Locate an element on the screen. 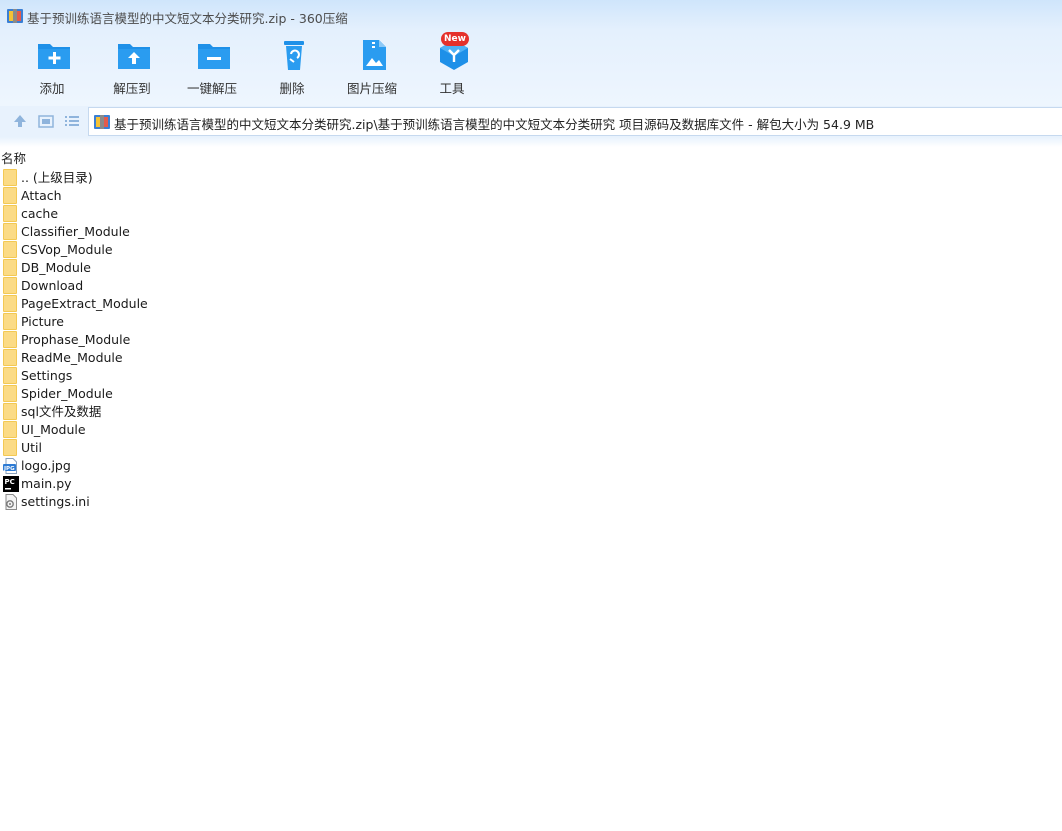 The width and height of the screenshot is (1062, 831). item-name: .. (上级目录) is located at coordinates (57, 177).